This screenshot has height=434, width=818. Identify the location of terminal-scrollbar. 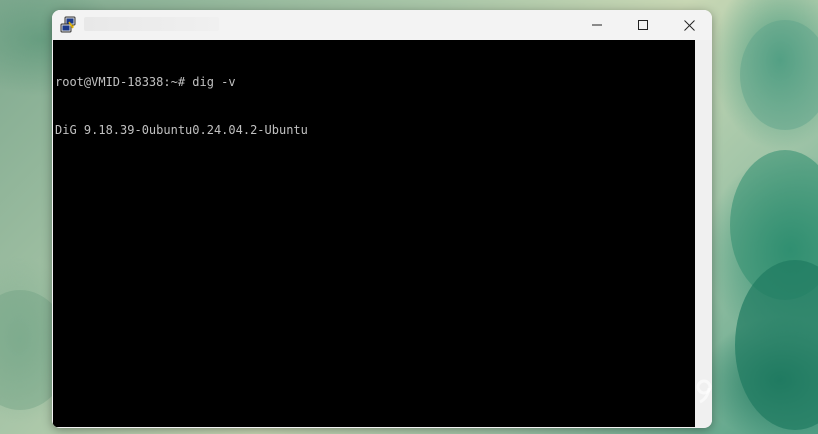
(703, 233).